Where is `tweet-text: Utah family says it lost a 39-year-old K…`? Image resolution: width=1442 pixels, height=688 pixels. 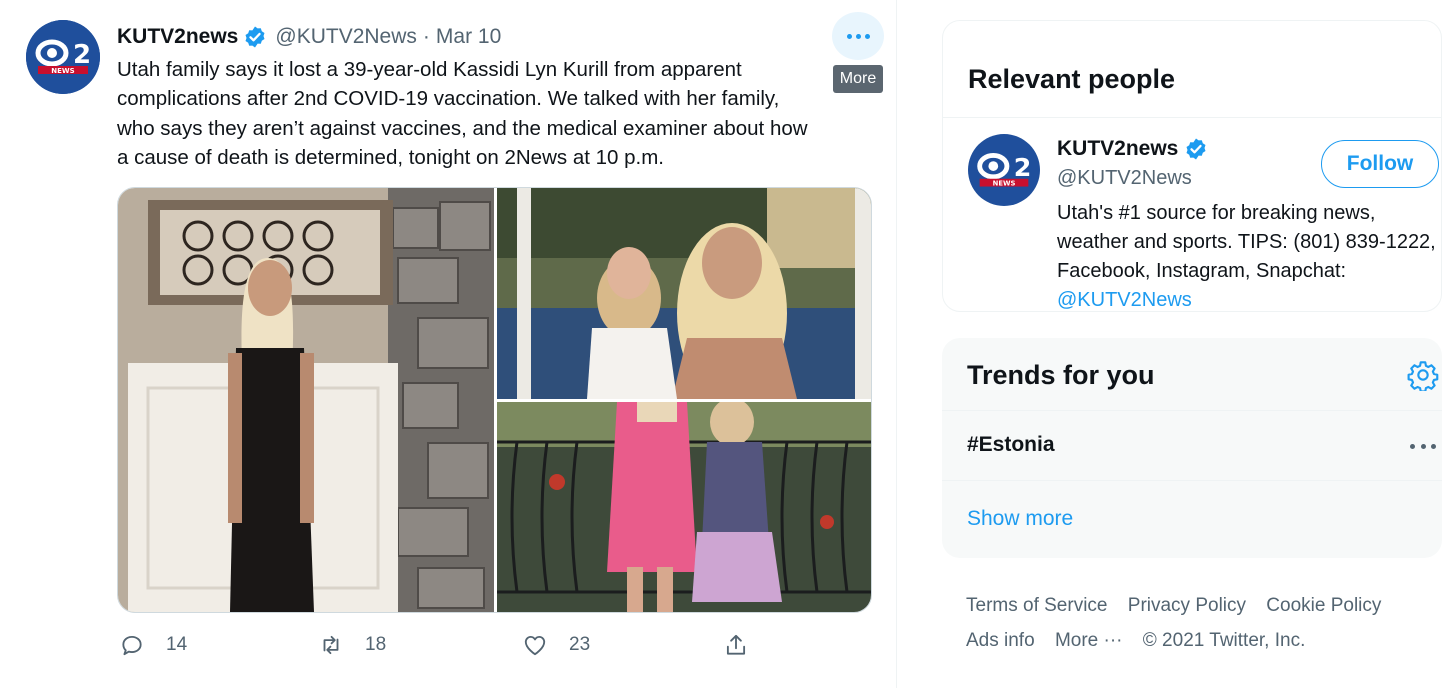
tweet-text: Utah family says it lost a 39-year-old K… is located at coordinates (462, 113).